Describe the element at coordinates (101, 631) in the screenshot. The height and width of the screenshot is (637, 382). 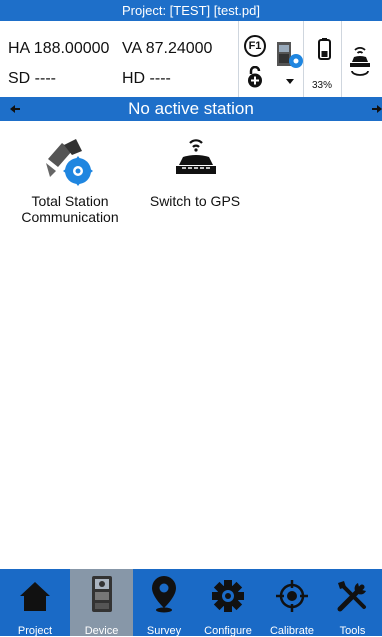
I see `nav-device-label: Device` at that location.